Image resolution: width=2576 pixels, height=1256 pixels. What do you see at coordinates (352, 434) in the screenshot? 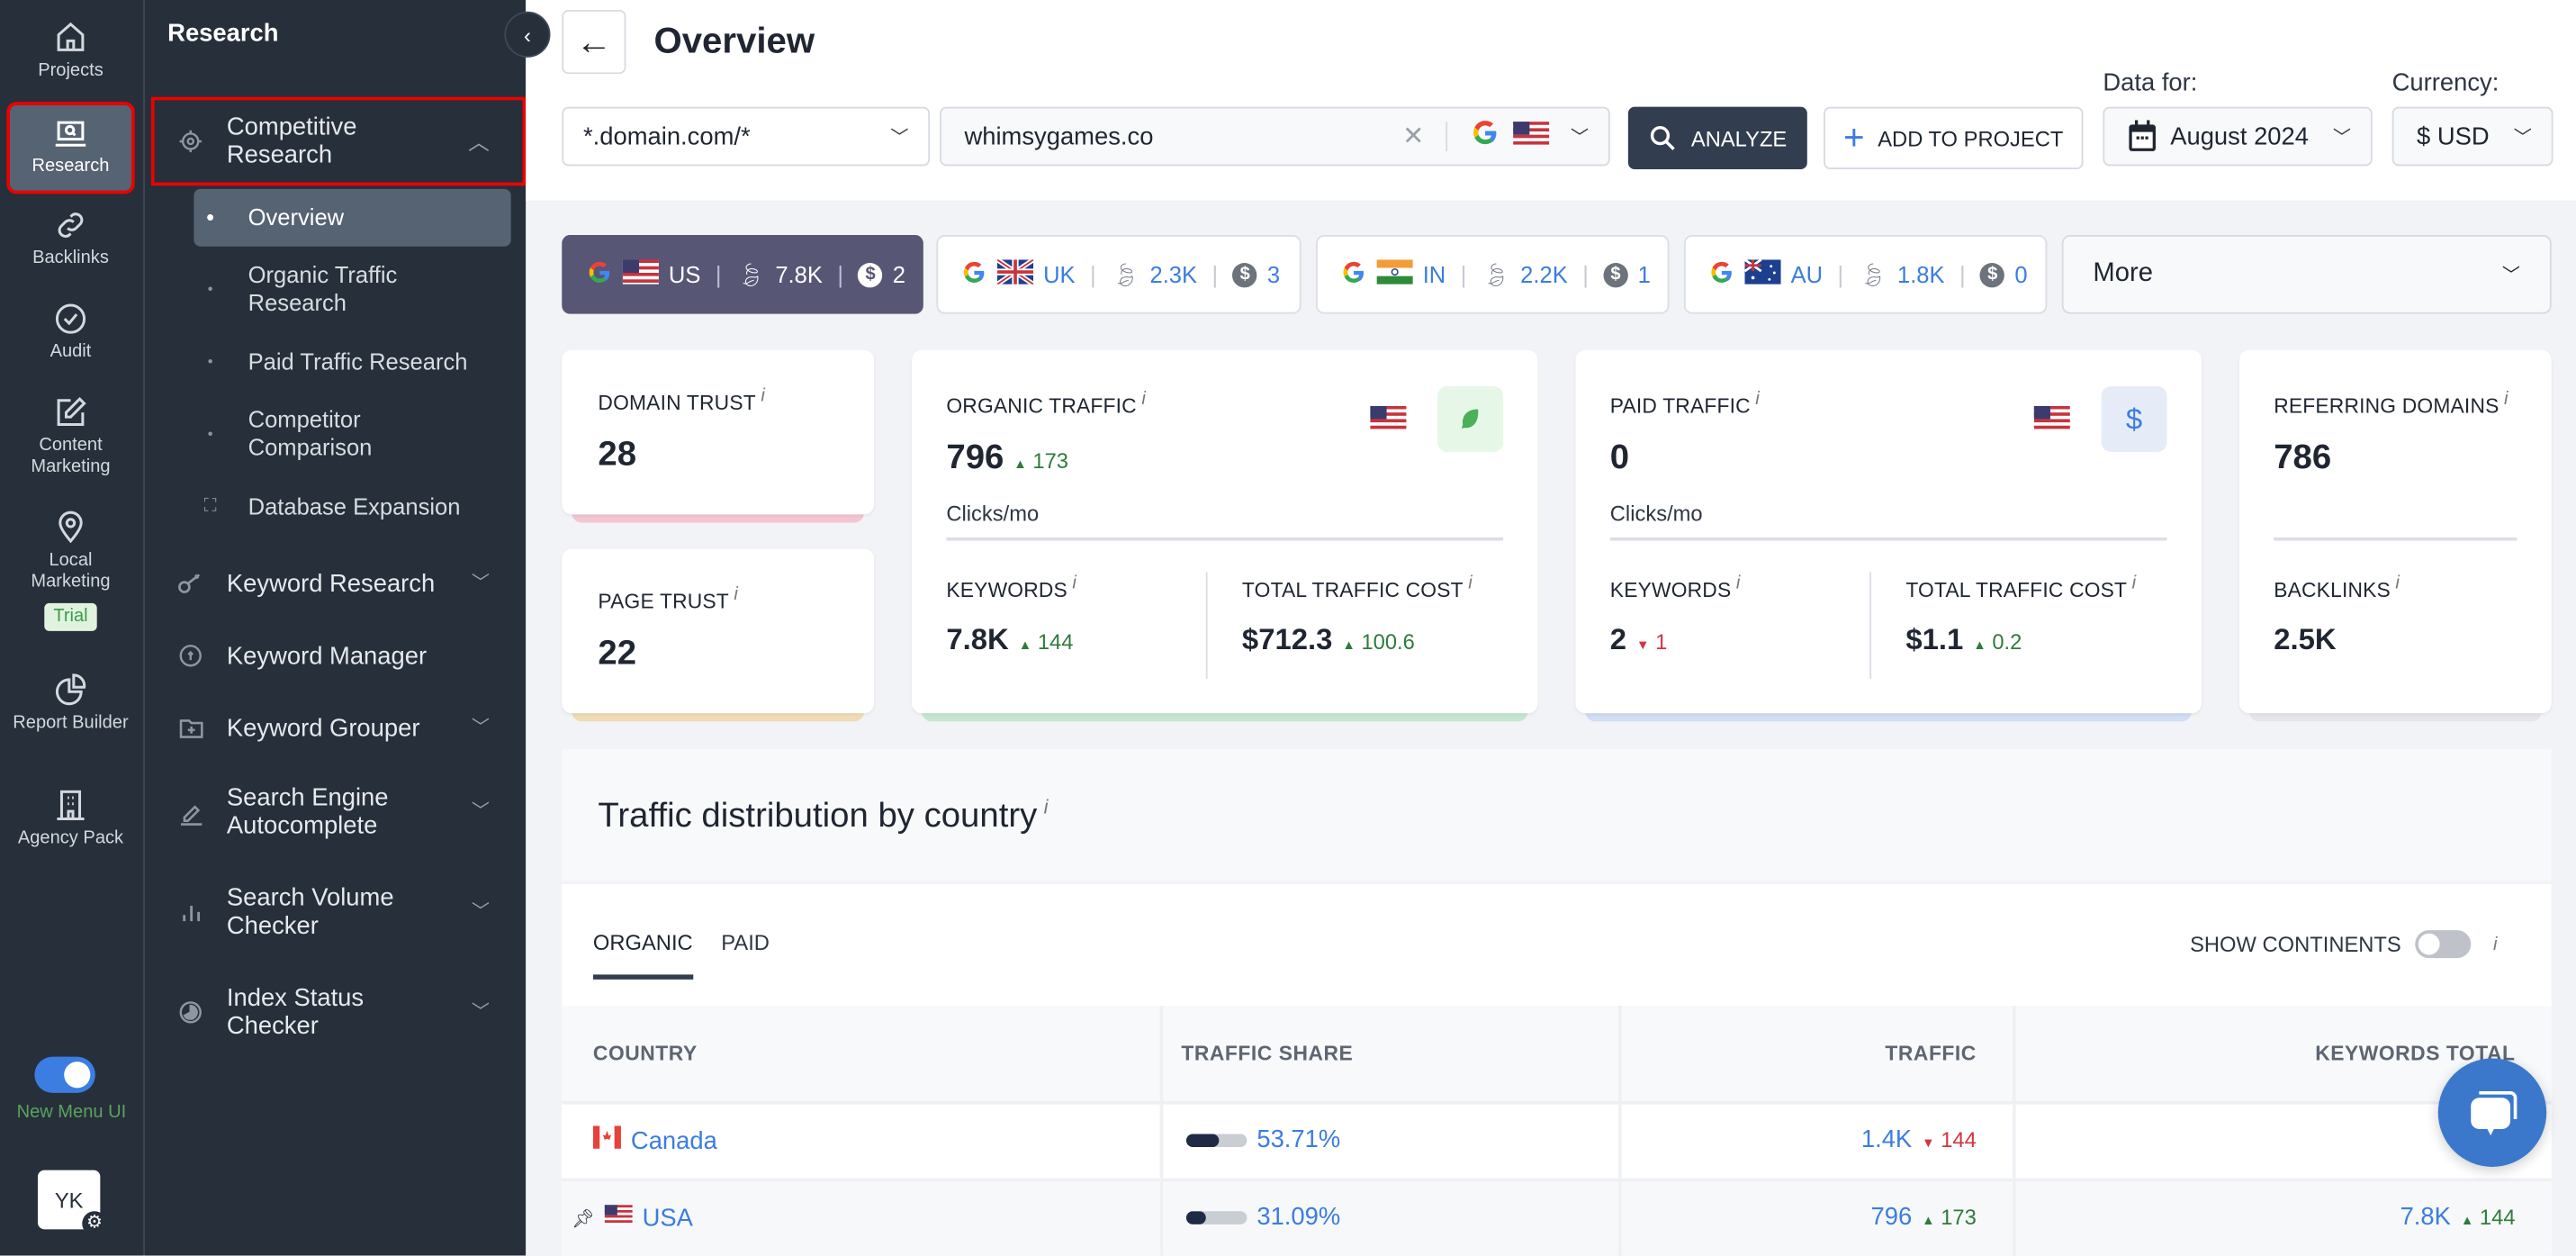
I see `sidebar-item-competitor-comparison: • Competitor Comparison` at bounding box center [352, 434].